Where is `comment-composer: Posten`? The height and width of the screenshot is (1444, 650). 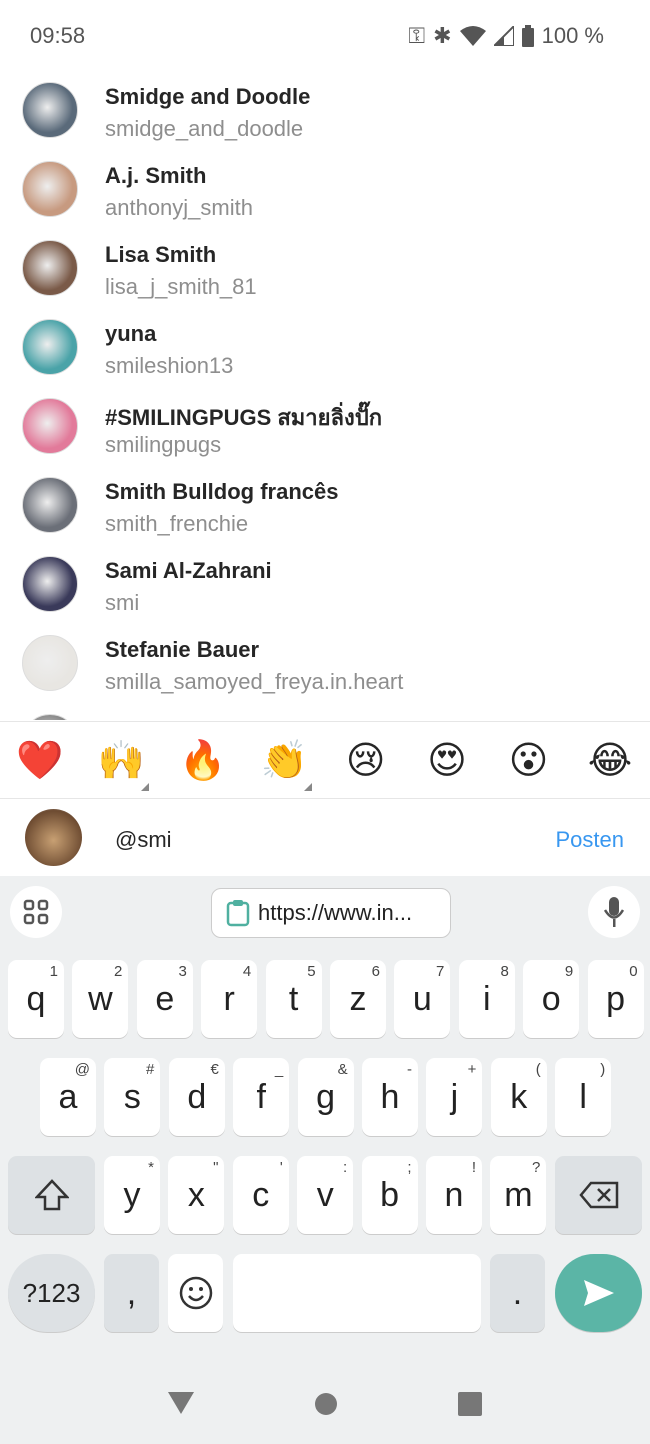
comment-composer: Posten is located at coordinates (325, 838).